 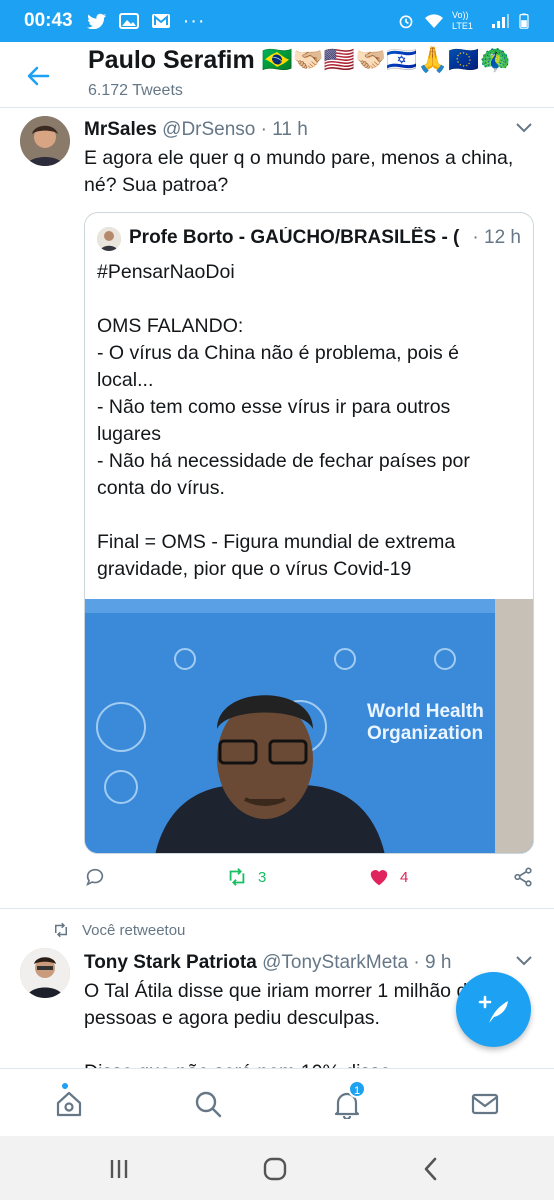 I want to click on quoted-time: · 12 h, so click(x=494, y=238).